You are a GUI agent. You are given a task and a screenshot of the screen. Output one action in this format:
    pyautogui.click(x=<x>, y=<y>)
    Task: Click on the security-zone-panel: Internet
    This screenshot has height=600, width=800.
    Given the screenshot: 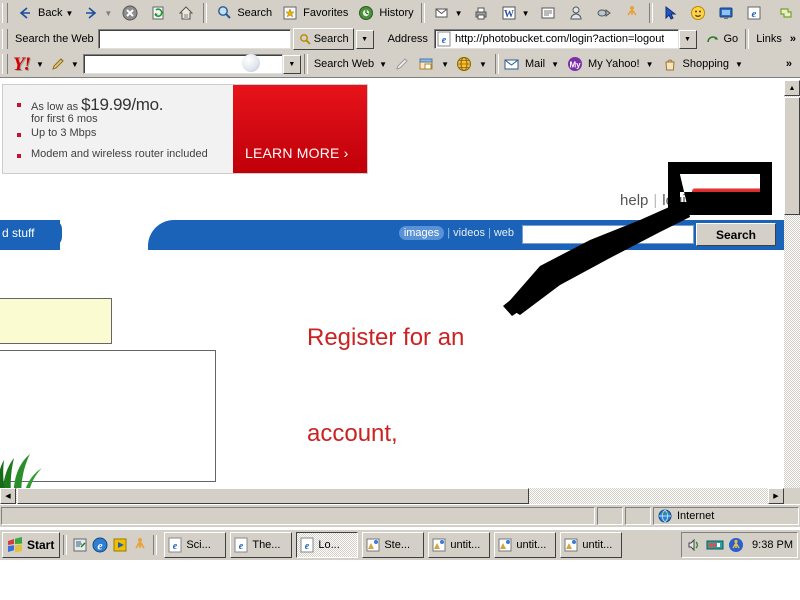 What is the action you would take?
    pyautogui.click(x=726, y=516)
    